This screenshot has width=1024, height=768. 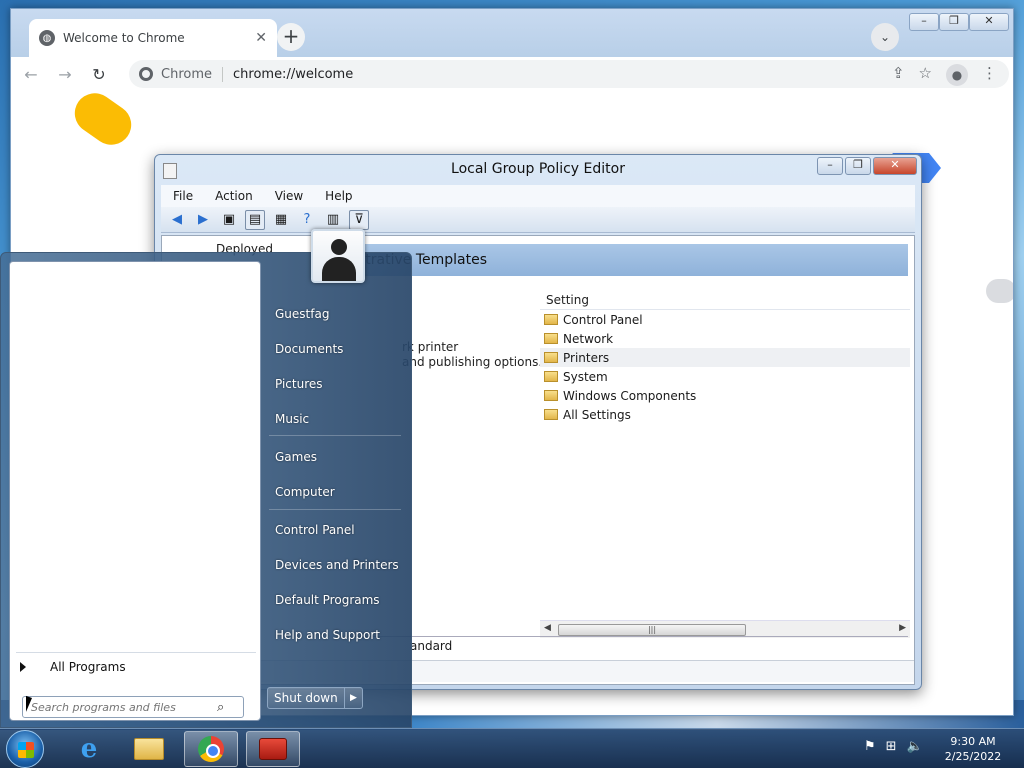 I want to click on user-body-icon, so click(x=339, y=269).